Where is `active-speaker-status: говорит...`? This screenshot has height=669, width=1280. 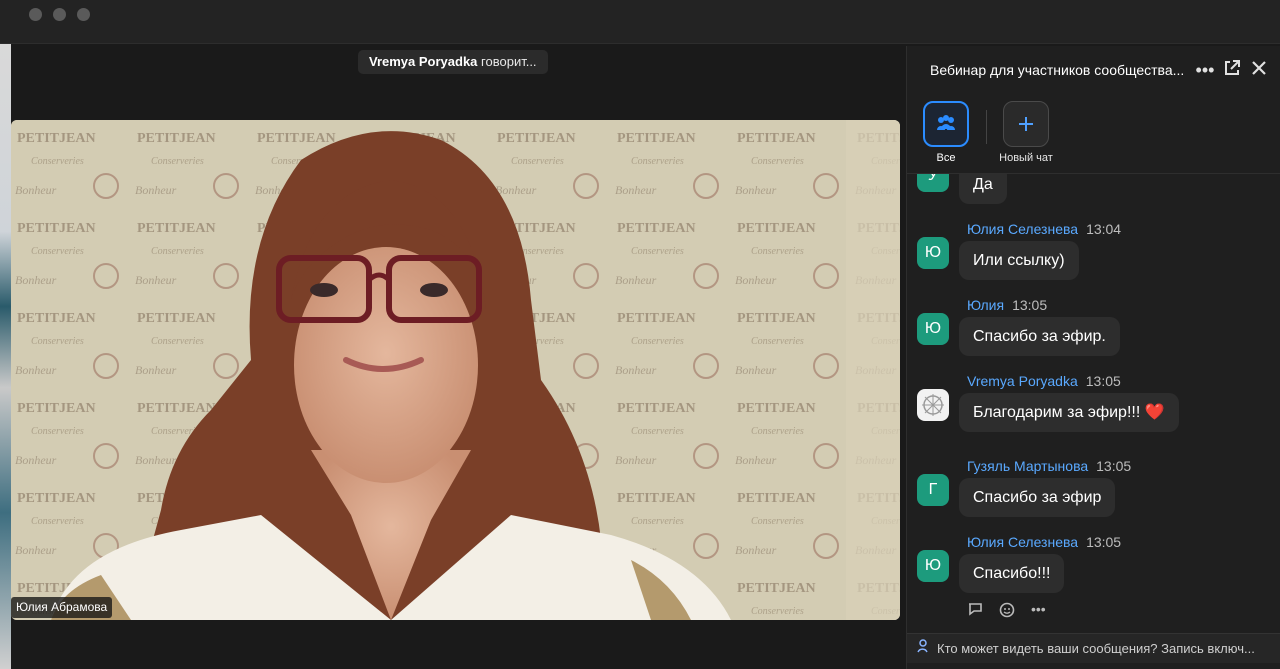
active-speaker-status: говорит... is located at coordinates (509, 61).